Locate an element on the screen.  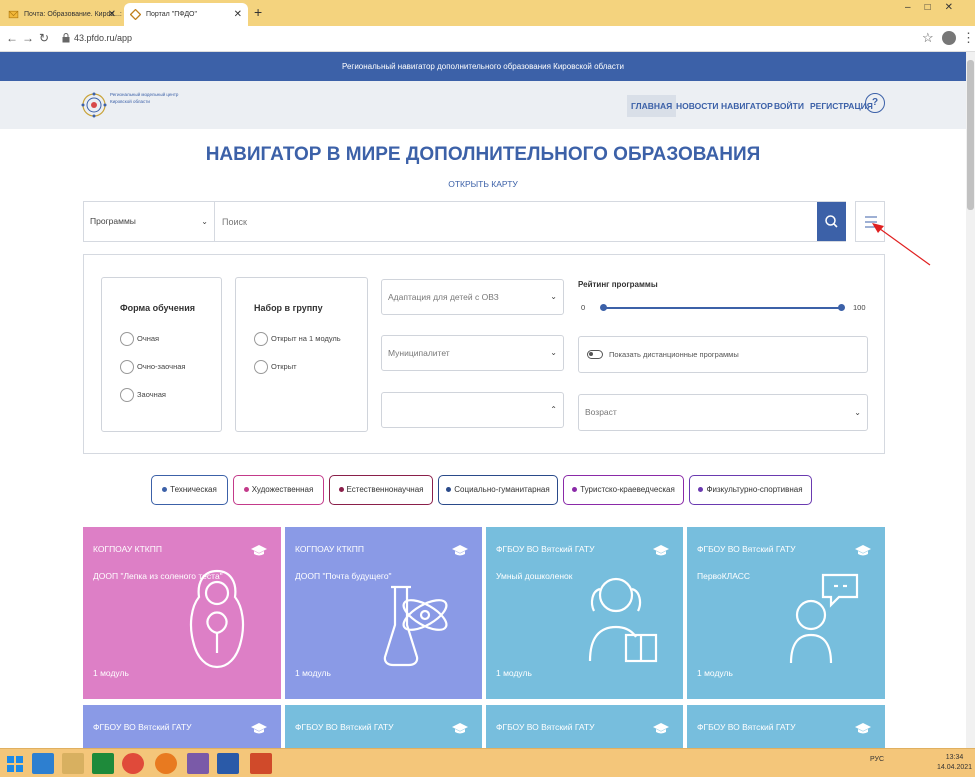
rating-max: 100 is located at coordinates (859, 307).